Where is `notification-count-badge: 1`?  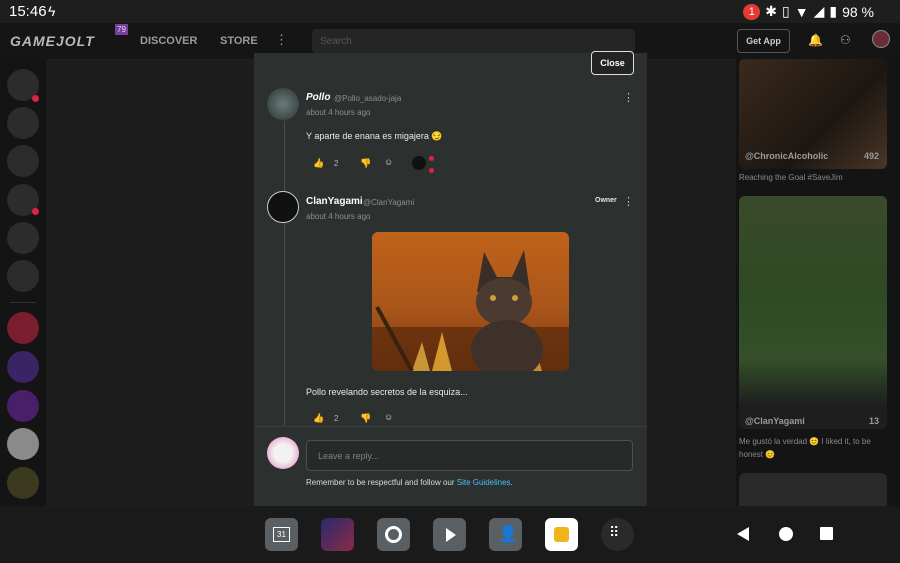 notification-count-badge: 1 is located at coordinates (752, 11).